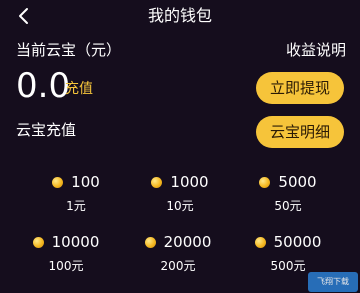  I want to click on package-price: 100元, so click(66, 266).